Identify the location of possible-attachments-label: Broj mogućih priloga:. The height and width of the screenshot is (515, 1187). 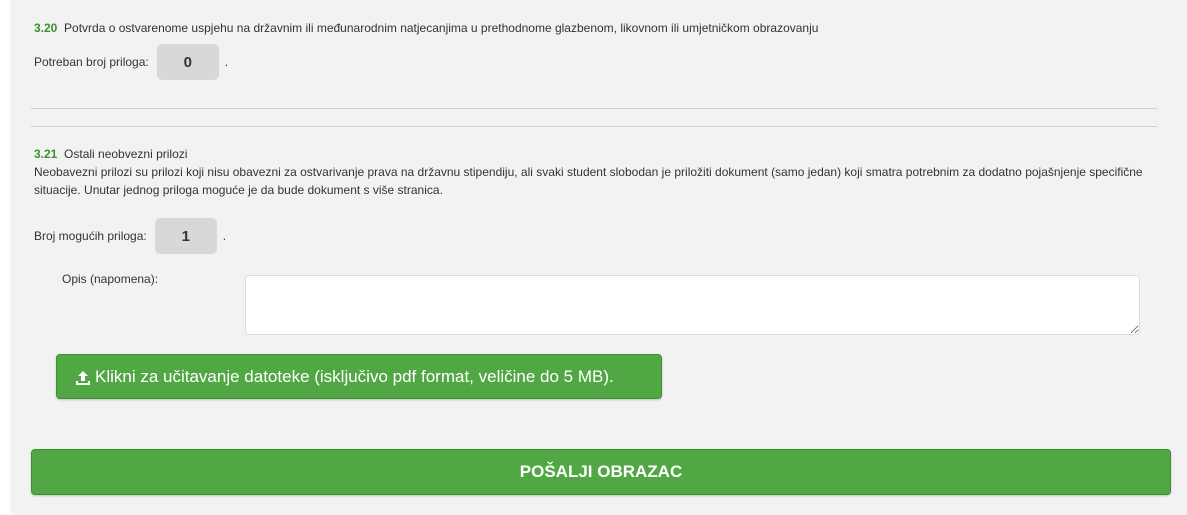
(90, 236).